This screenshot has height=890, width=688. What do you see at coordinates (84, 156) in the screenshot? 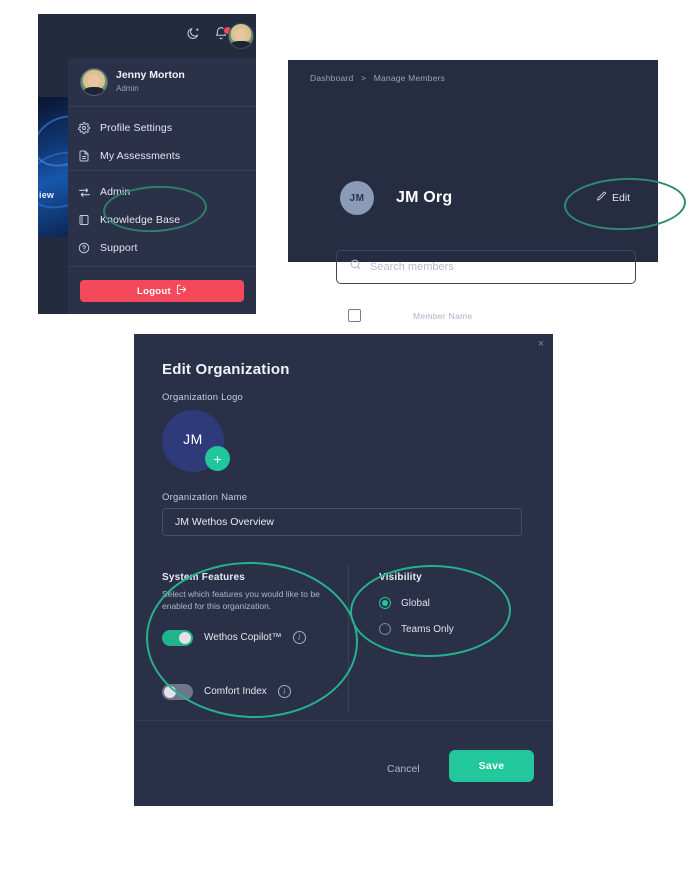
I see `document-icon` at bounding box center [84, 156].